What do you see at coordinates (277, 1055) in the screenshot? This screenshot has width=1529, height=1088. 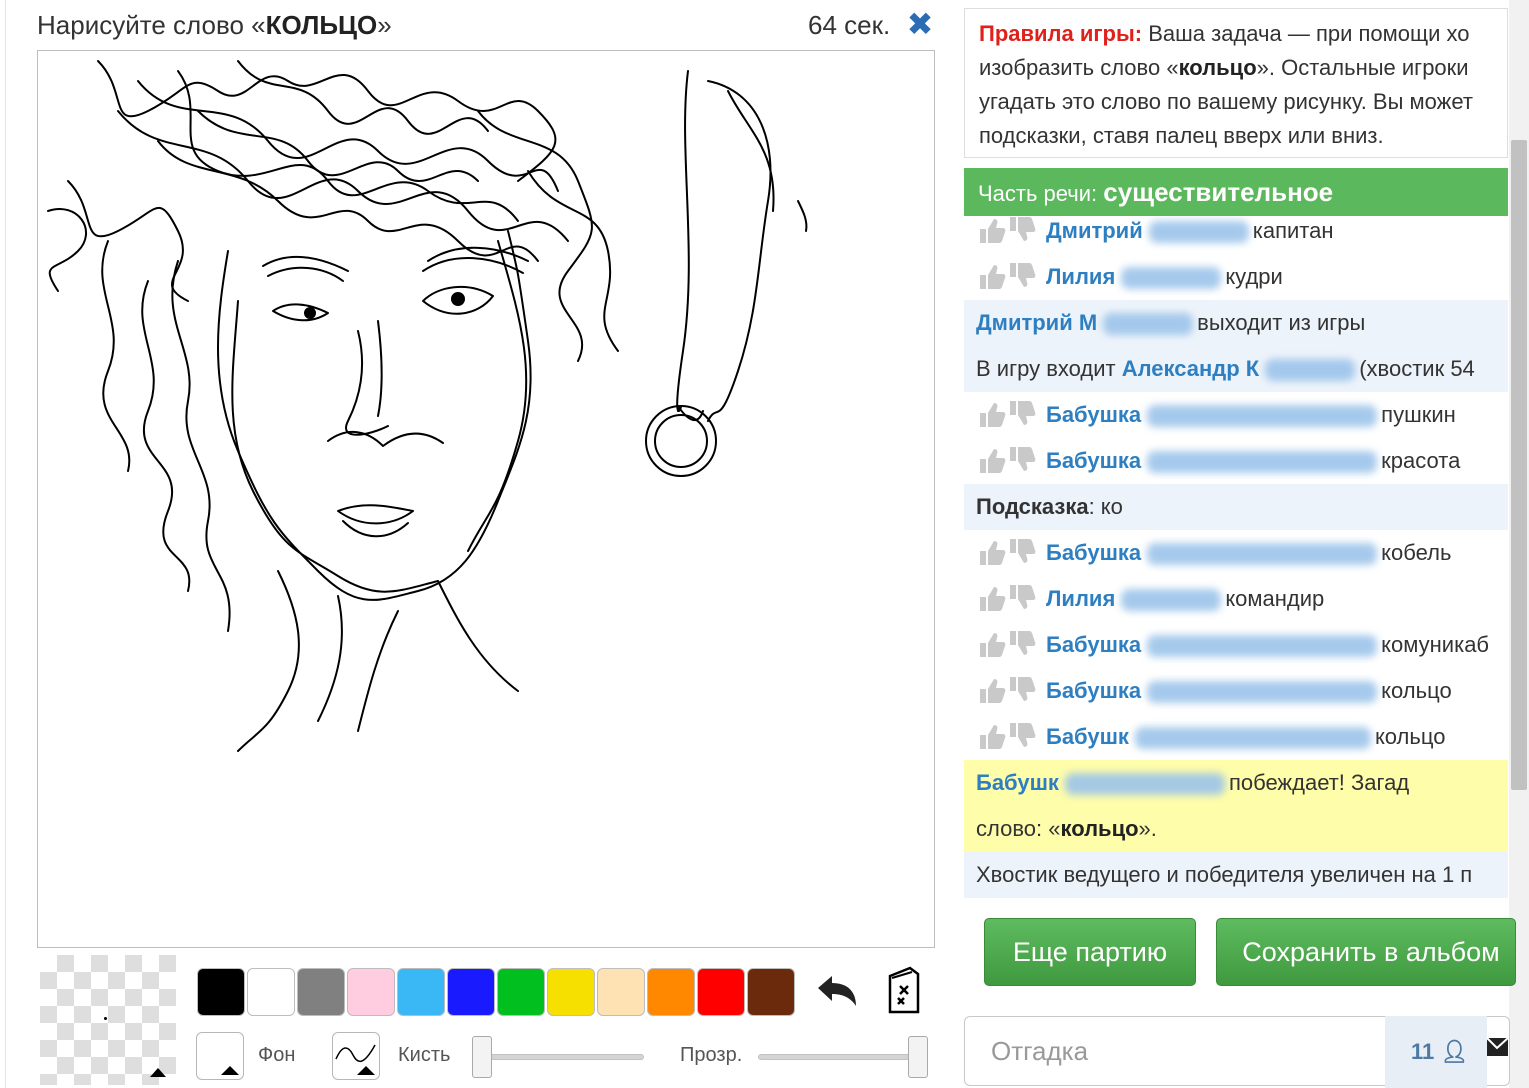 I see `background-label: Фон` at bounding box center [277, 1055].